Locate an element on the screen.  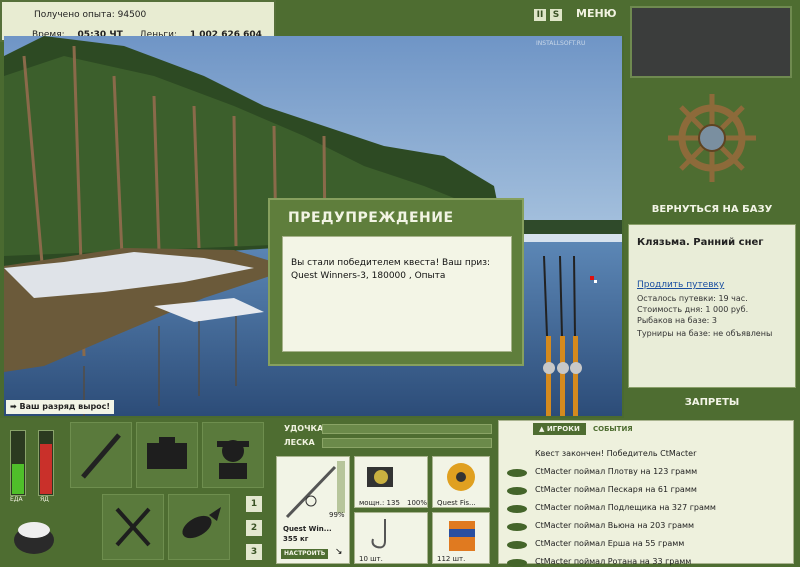
rod-durability-bar is located at coordinates (407, 429).